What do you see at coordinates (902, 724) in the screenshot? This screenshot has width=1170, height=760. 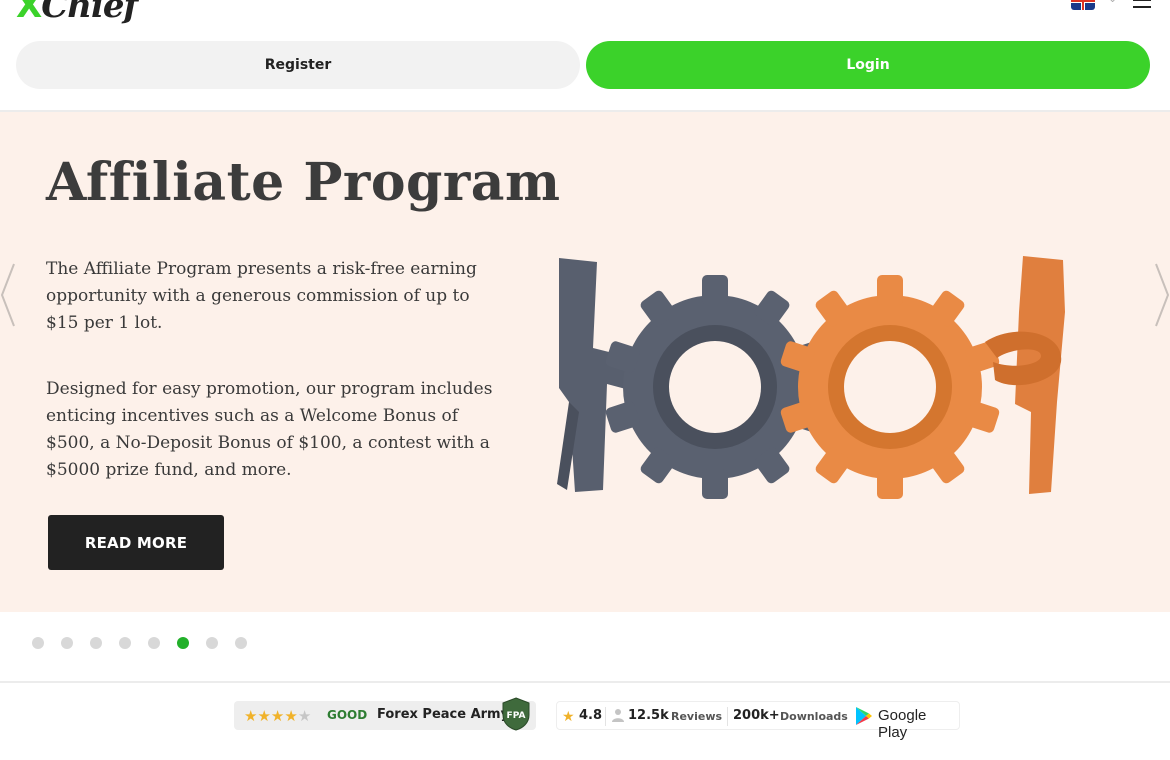 I see `google-play-label: Google Play` at bounding box center [902, 724].